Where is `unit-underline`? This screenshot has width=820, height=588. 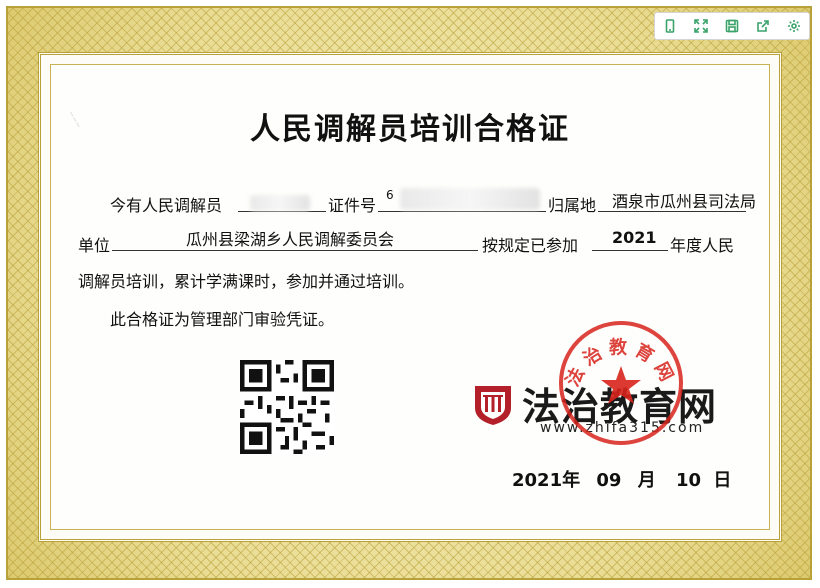 unit-underline is located at coordinates (295, 250).